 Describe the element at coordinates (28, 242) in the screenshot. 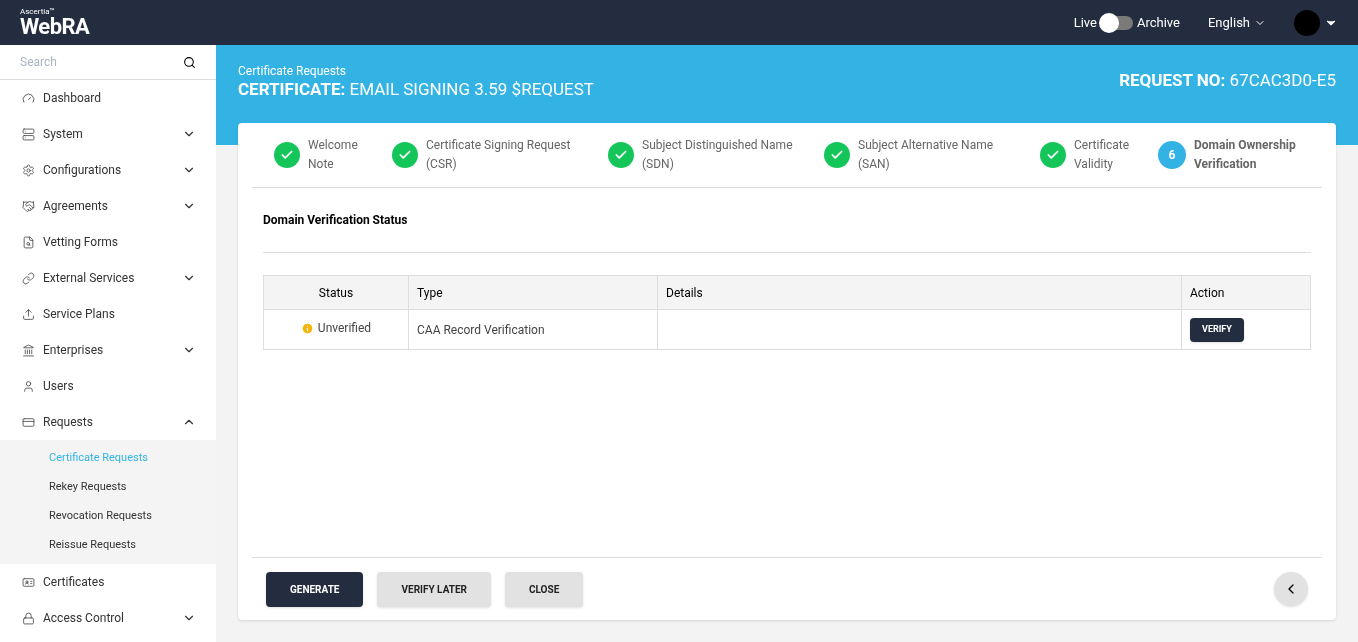

I see `document-icon` at that location.